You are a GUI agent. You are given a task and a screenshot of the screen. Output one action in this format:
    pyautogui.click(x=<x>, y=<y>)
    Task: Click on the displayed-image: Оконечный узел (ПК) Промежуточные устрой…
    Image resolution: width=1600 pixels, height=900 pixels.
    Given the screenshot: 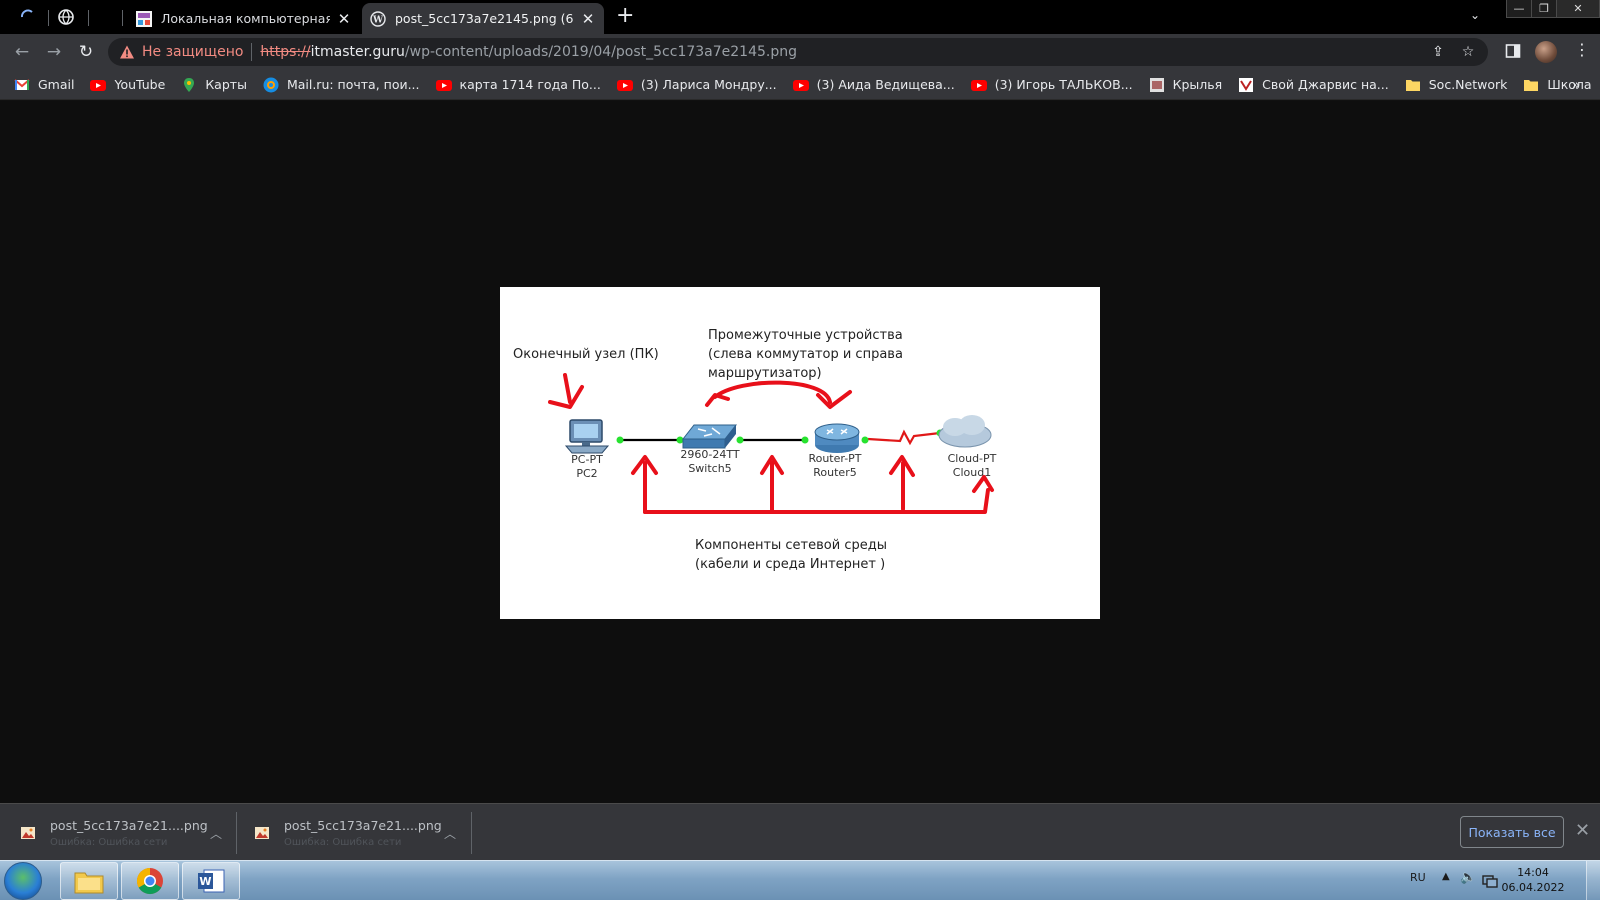 What is the action you would take?
    pyautogui.click(x=800, y=453)
    